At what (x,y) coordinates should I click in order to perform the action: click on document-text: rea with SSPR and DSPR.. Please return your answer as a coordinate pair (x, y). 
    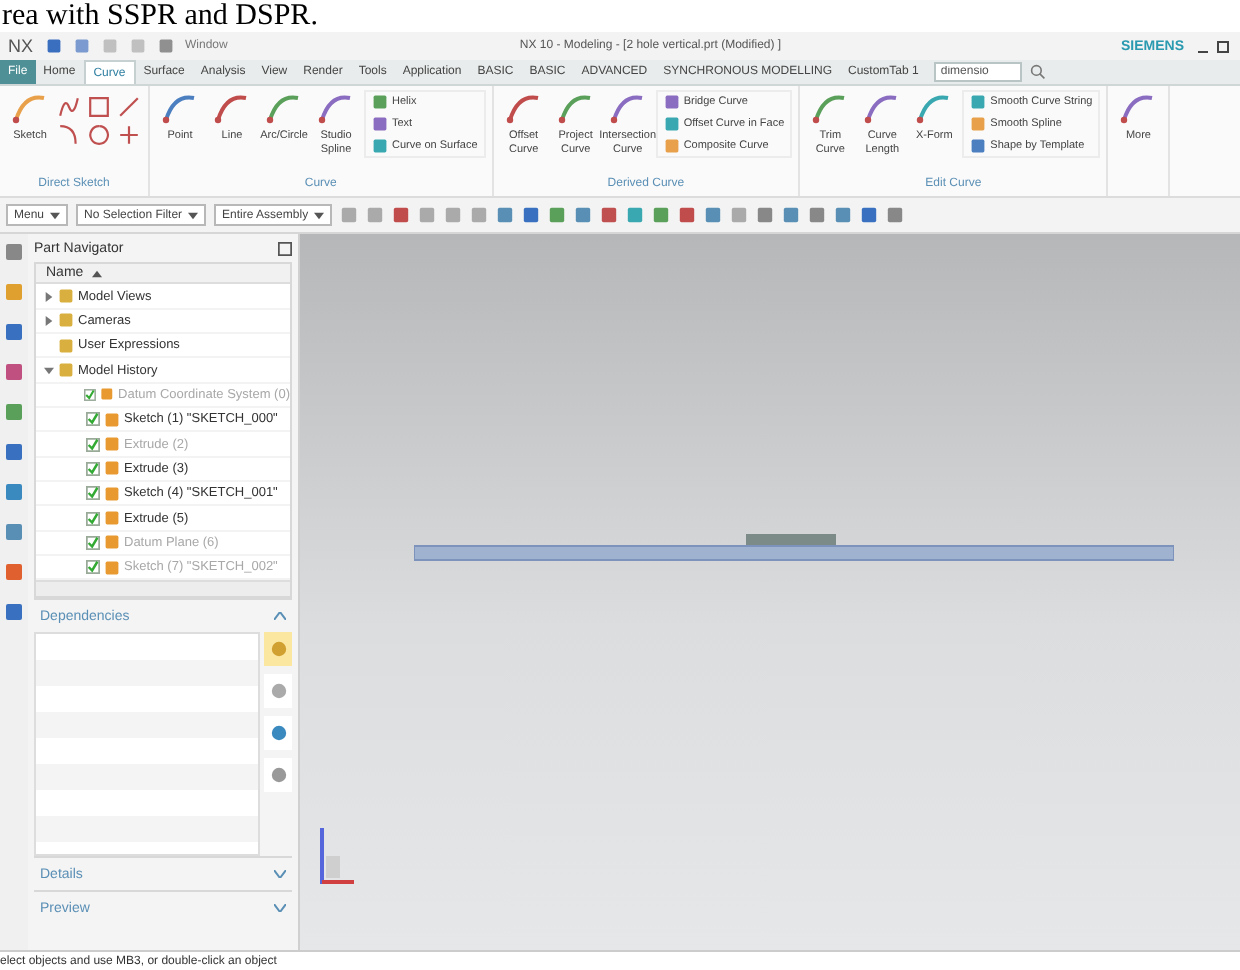
    Looking at the image, I should click on (160, 16).